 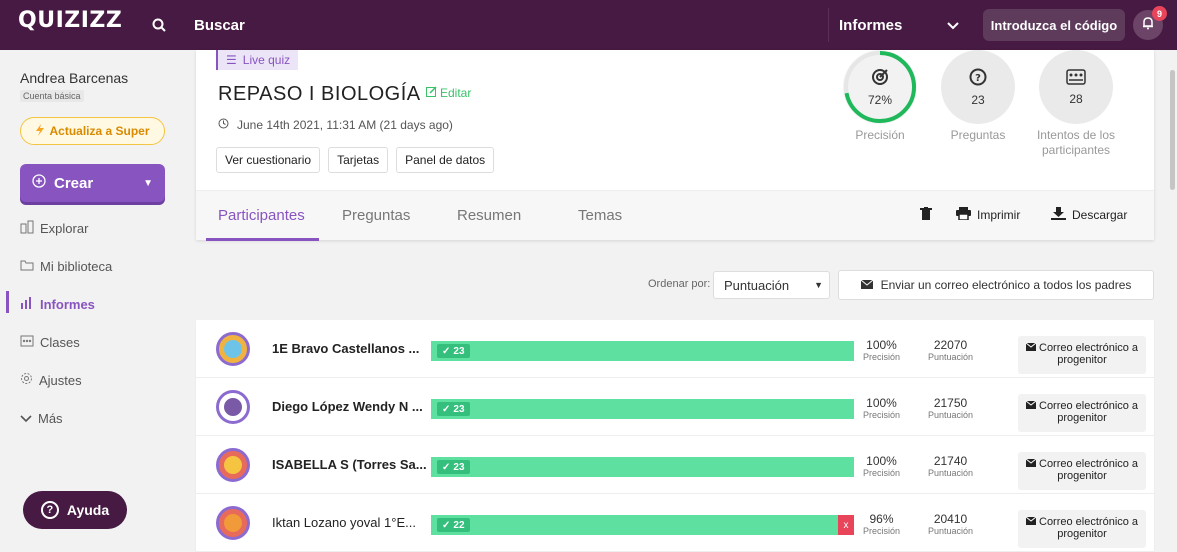 What do you see at coordinates (1150, 23) in the screenshot?
I see `notifications-button: 9` at bounding box center [1150, 23].